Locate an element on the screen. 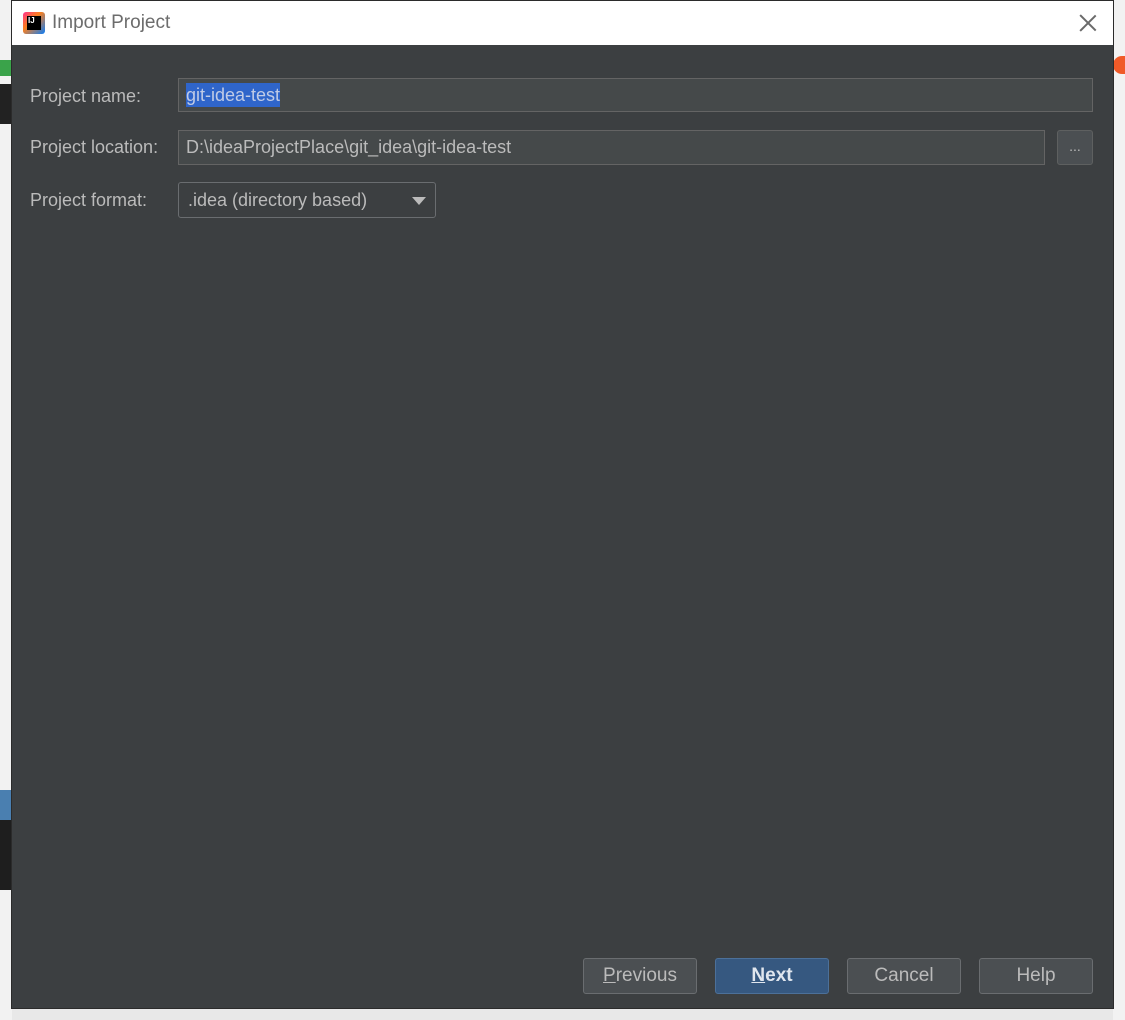 This screenshot has width=1125, height=1020. project-format-select: .idea (directory based) is located at coordinates (307, 200).